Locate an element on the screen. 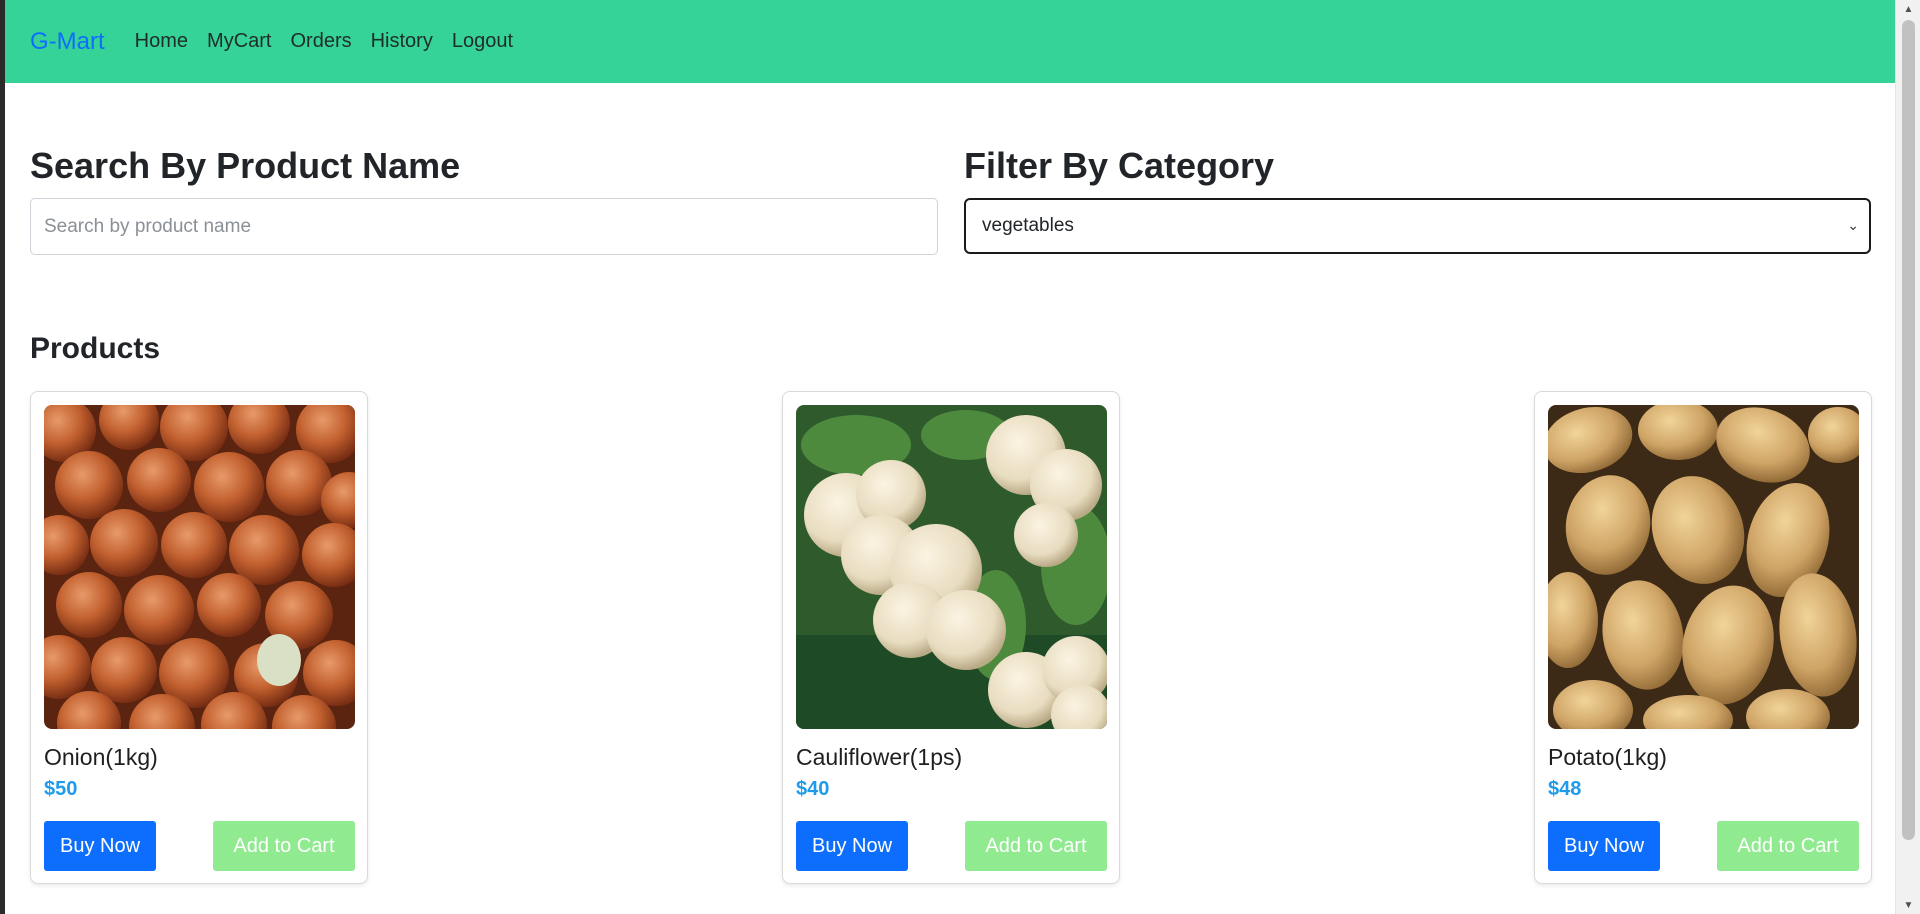  scroll-thumb is located at coordinates (1908, 430).